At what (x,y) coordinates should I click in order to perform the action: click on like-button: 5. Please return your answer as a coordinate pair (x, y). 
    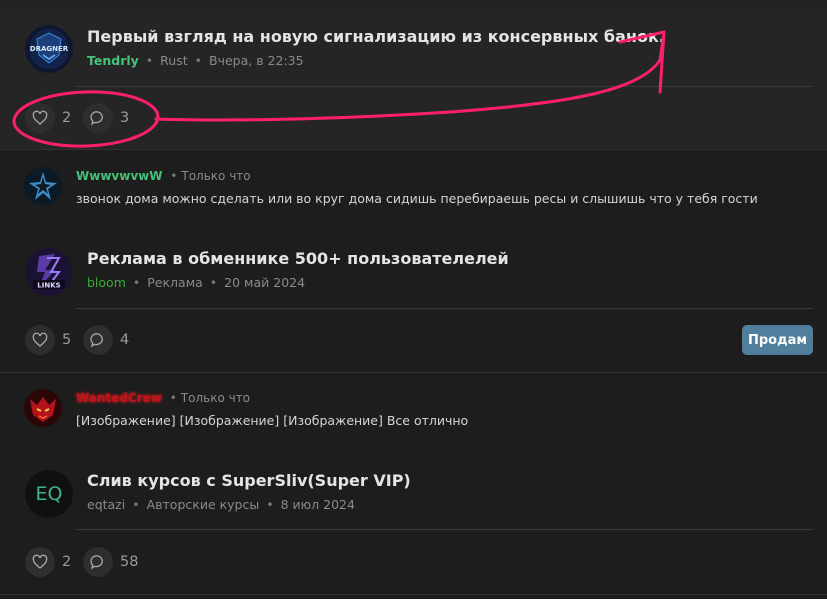
    Looking at the image, I should click on (48, 340).